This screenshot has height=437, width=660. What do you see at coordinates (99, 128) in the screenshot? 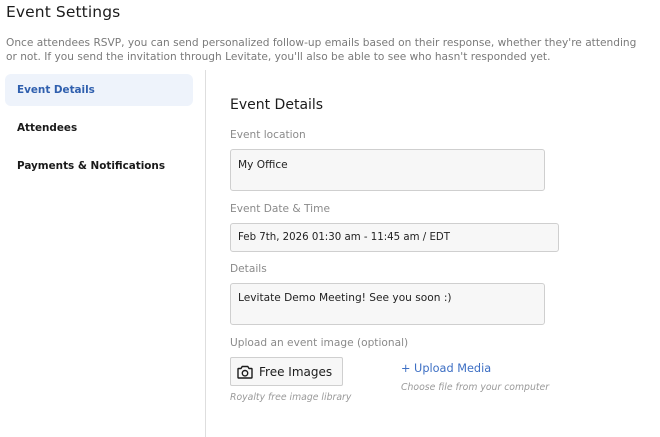
I see `sidebar-item-attendees: Attendees` at bounding box center [99, 128].